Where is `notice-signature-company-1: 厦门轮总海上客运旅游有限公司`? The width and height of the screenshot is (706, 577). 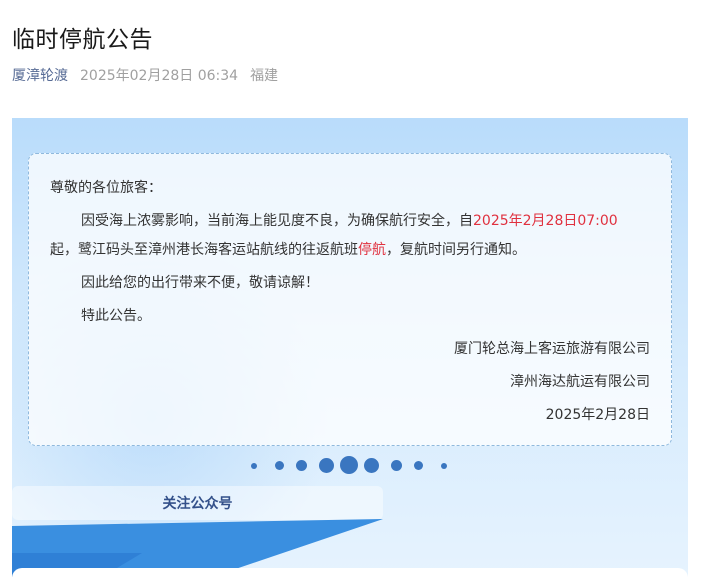
notice-signature-company-1: 厦门轮总海上客运旅游有限公司 is located at coordinates (552, 349).